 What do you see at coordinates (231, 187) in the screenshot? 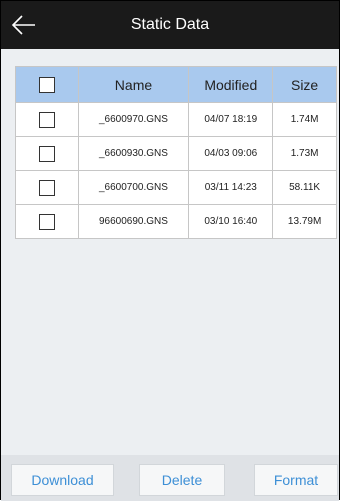
I see `file-modified: 03/11 14:23` at bounding box center [231, 187].